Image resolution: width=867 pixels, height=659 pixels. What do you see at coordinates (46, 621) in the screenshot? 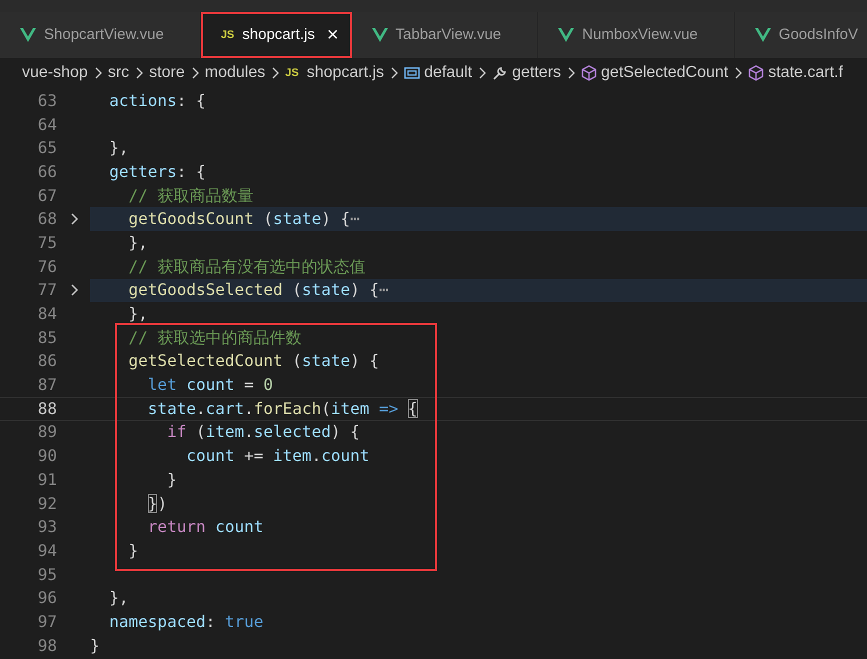
I see `line-number: 97` at bounding box center [46, 621].